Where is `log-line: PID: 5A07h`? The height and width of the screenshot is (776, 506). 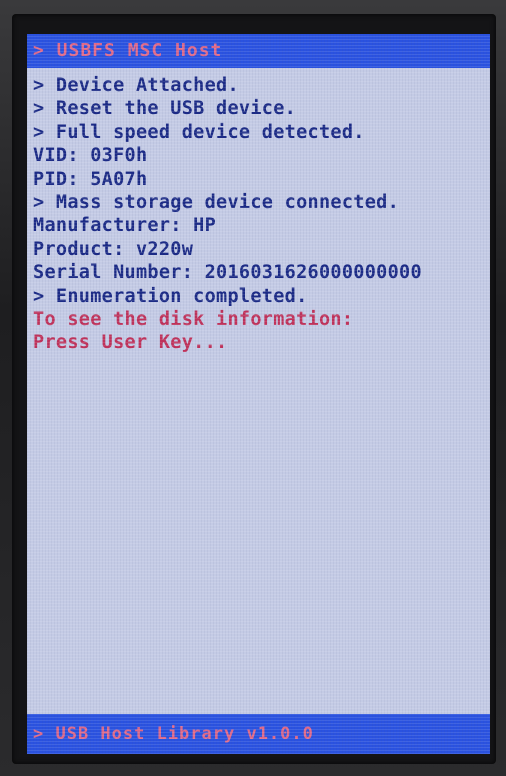 log-line: PID: 5A07h is located at coordinates (90, 179).